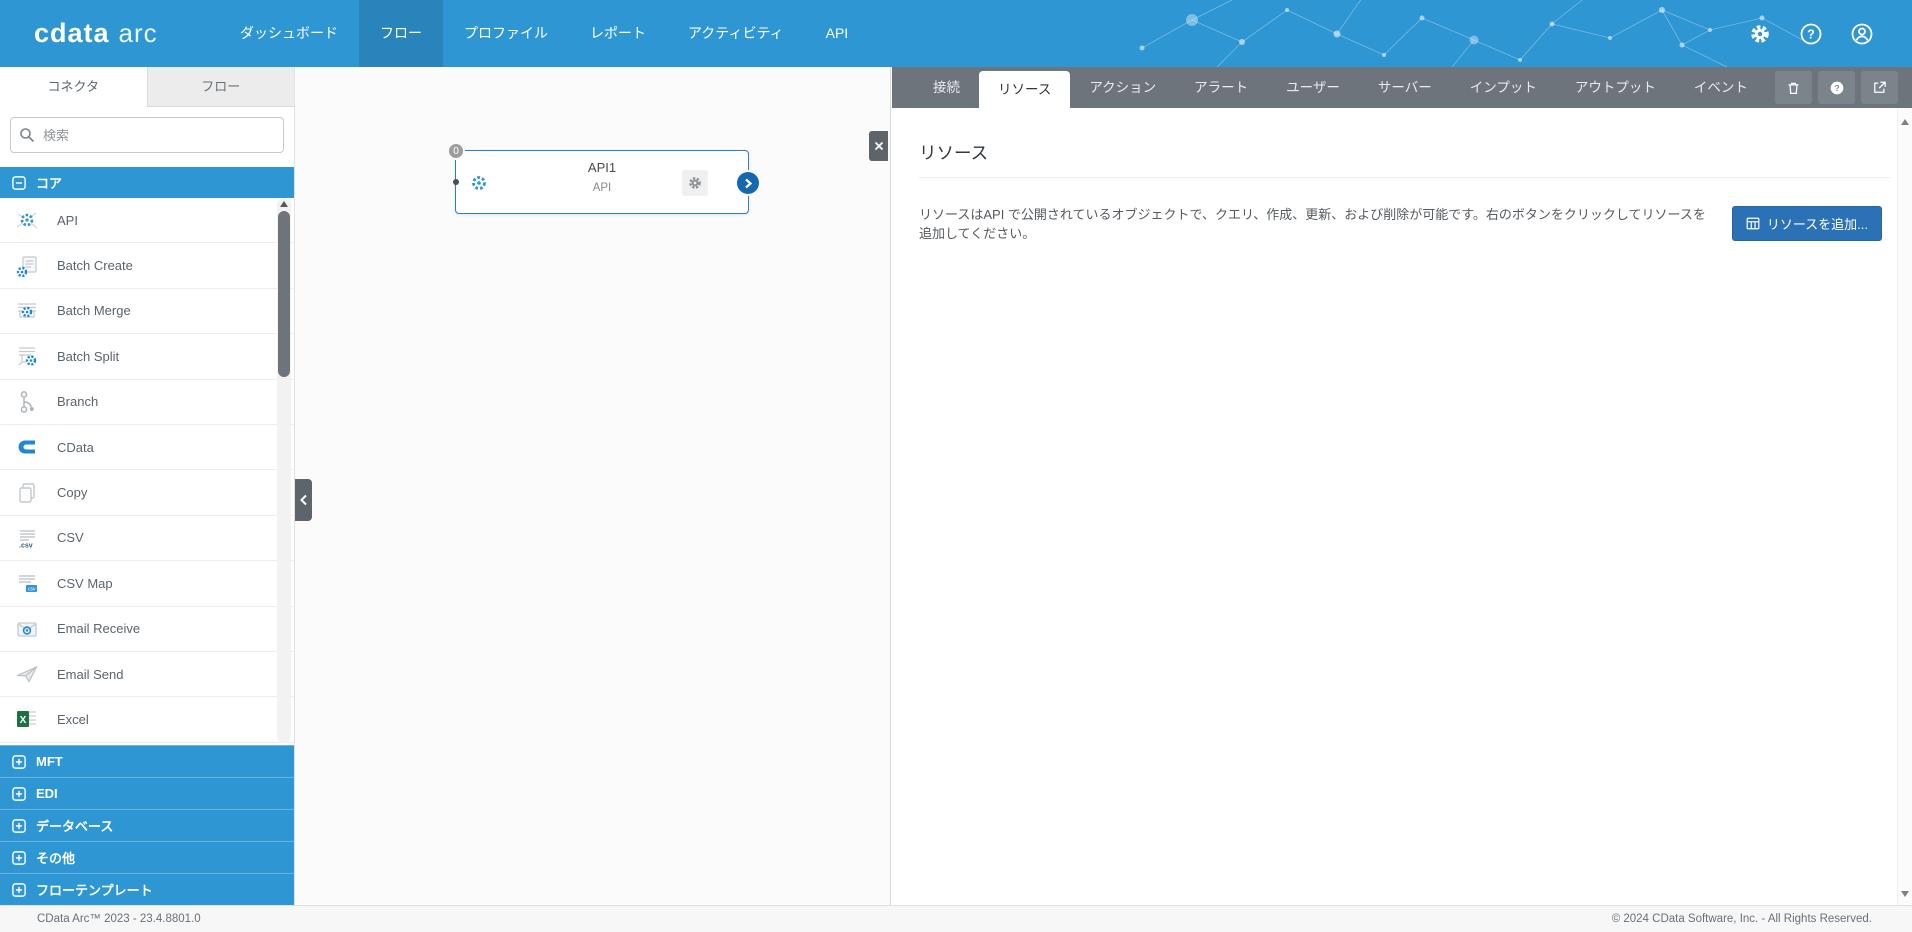 This screenshot has width=1912, height=932. What do you see at coordinates (47, 793) in the screenshot?
I see `category-label: EDI` at bounding box center [47, 793].